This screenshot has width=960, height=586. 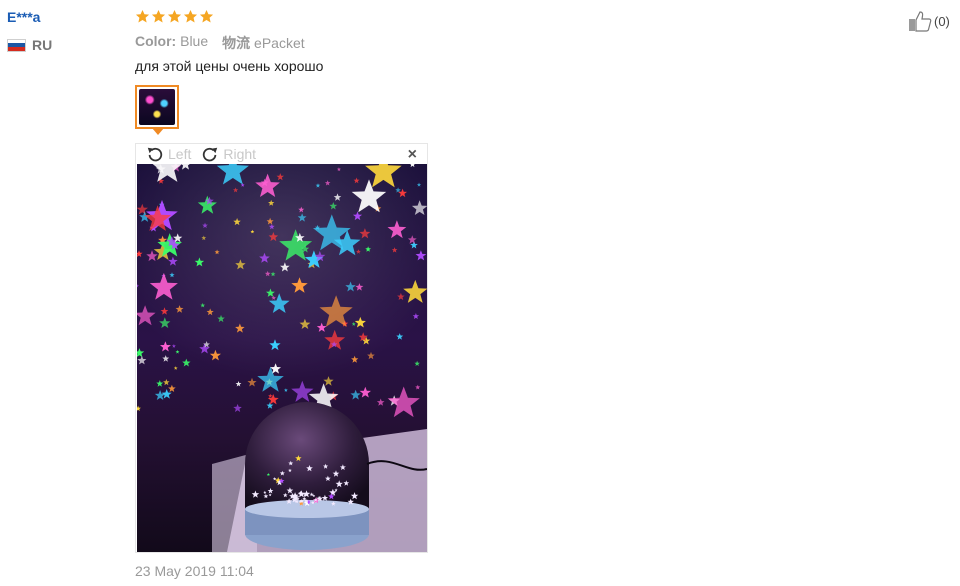 What do you see at coordinates (412, 155) in the screenshot?
I see `close-icon: ×` at bounding box center [412, 155].